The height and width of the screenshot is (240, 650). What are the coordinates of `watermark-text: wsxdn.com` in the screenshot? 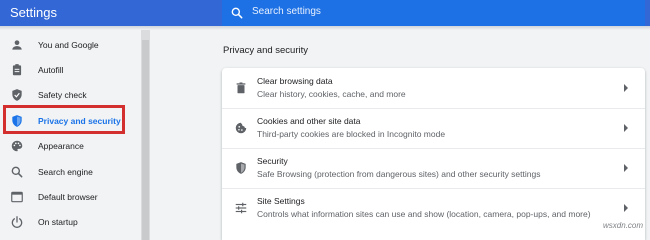 It's located at (623, 225).